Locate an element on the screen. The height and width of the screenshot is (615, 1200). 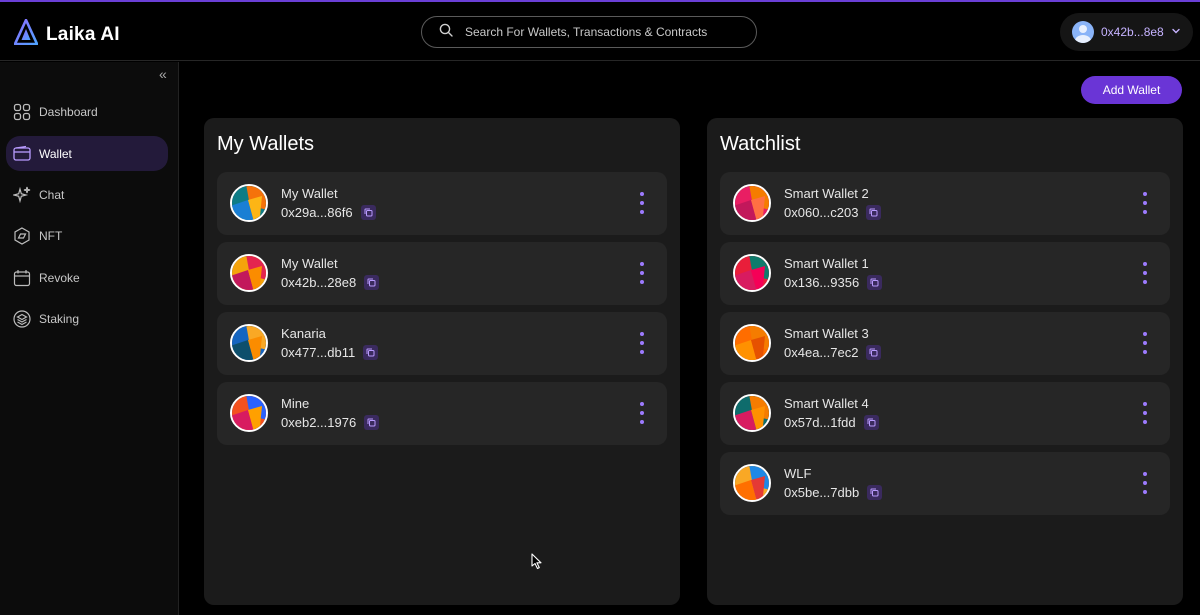
search-bar is located at coordinates (589, 32).